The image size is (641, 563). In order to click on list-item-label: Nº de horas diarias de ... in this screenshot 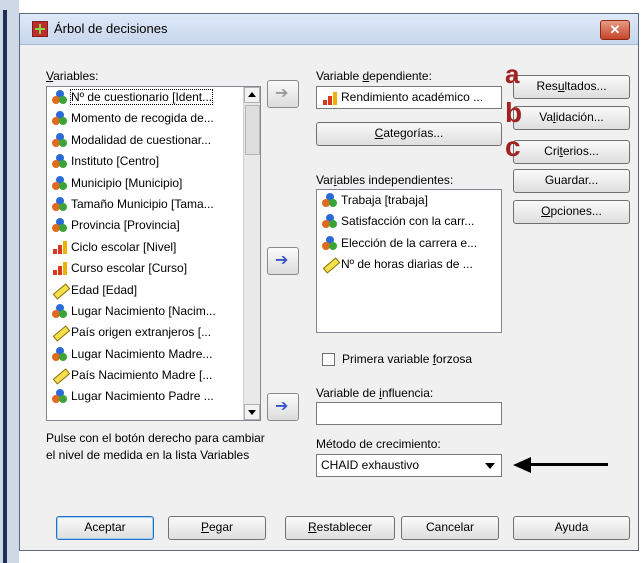, I will do `click(407, 264)`.